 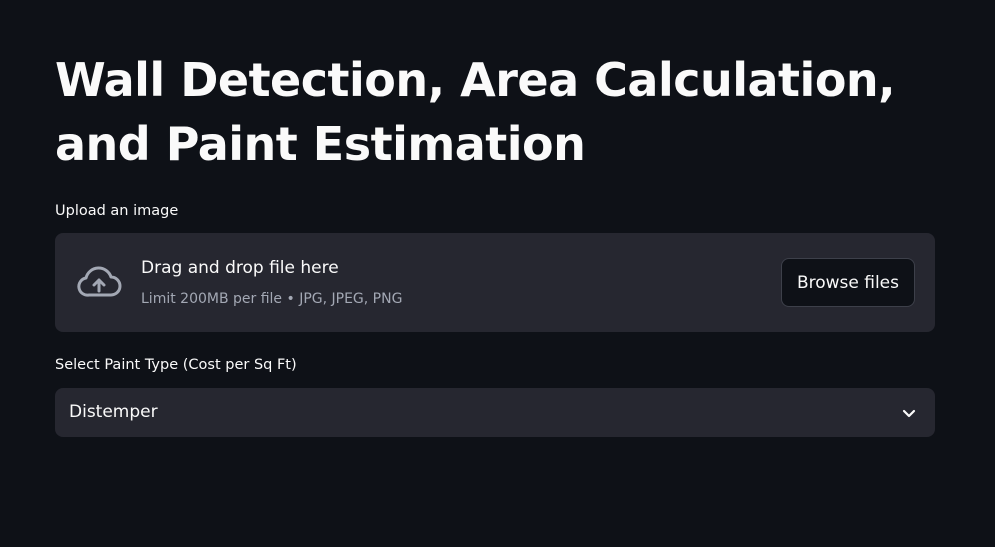 I want to click on paint-type-select: Distemper, so click(x=495, y=412).